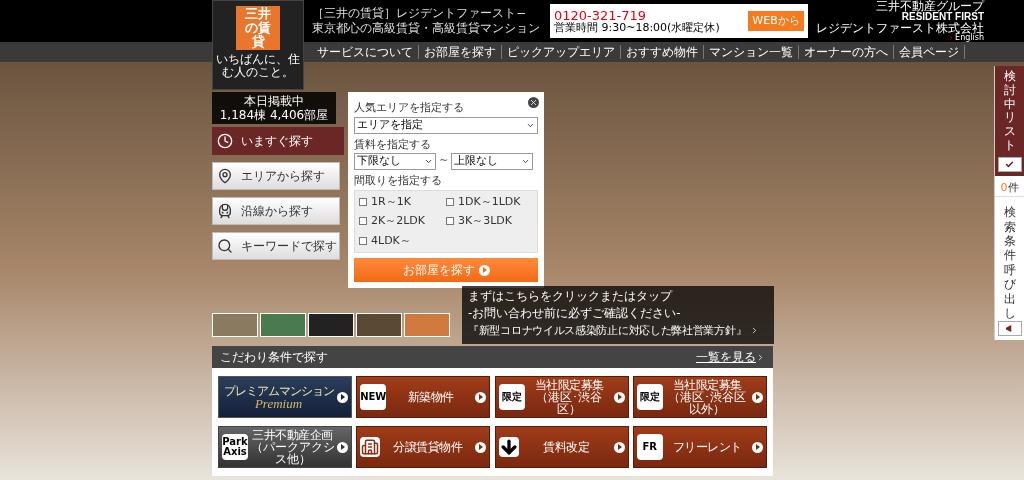 The height and width of the screenshot is (480, 1024). Describe the element at coordinates (420, 13) in the screenshot. I see `tagline: ［三井の賃貸］レジデントファースト−` at that location.